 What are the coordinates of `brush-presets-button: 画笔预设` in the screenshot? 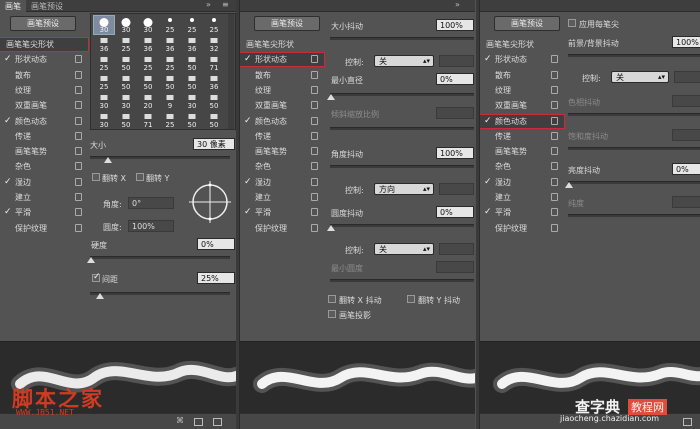 It's located at (287, 23).